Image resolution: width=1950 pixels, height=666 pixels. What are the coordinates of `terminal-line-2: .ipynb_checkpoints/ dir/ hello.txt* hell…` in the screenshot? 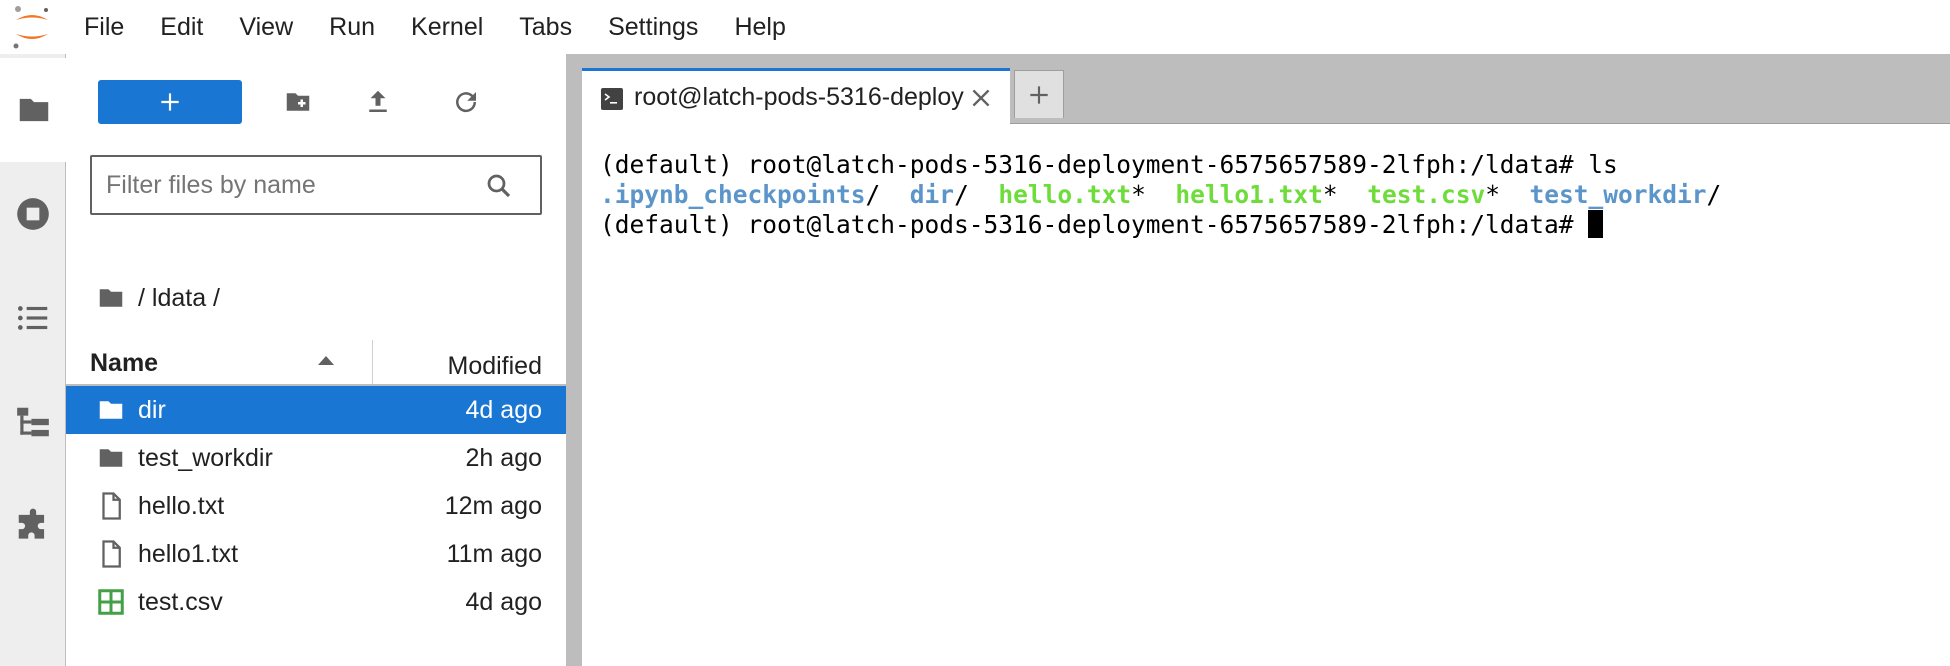 It's located at (1270, 195).